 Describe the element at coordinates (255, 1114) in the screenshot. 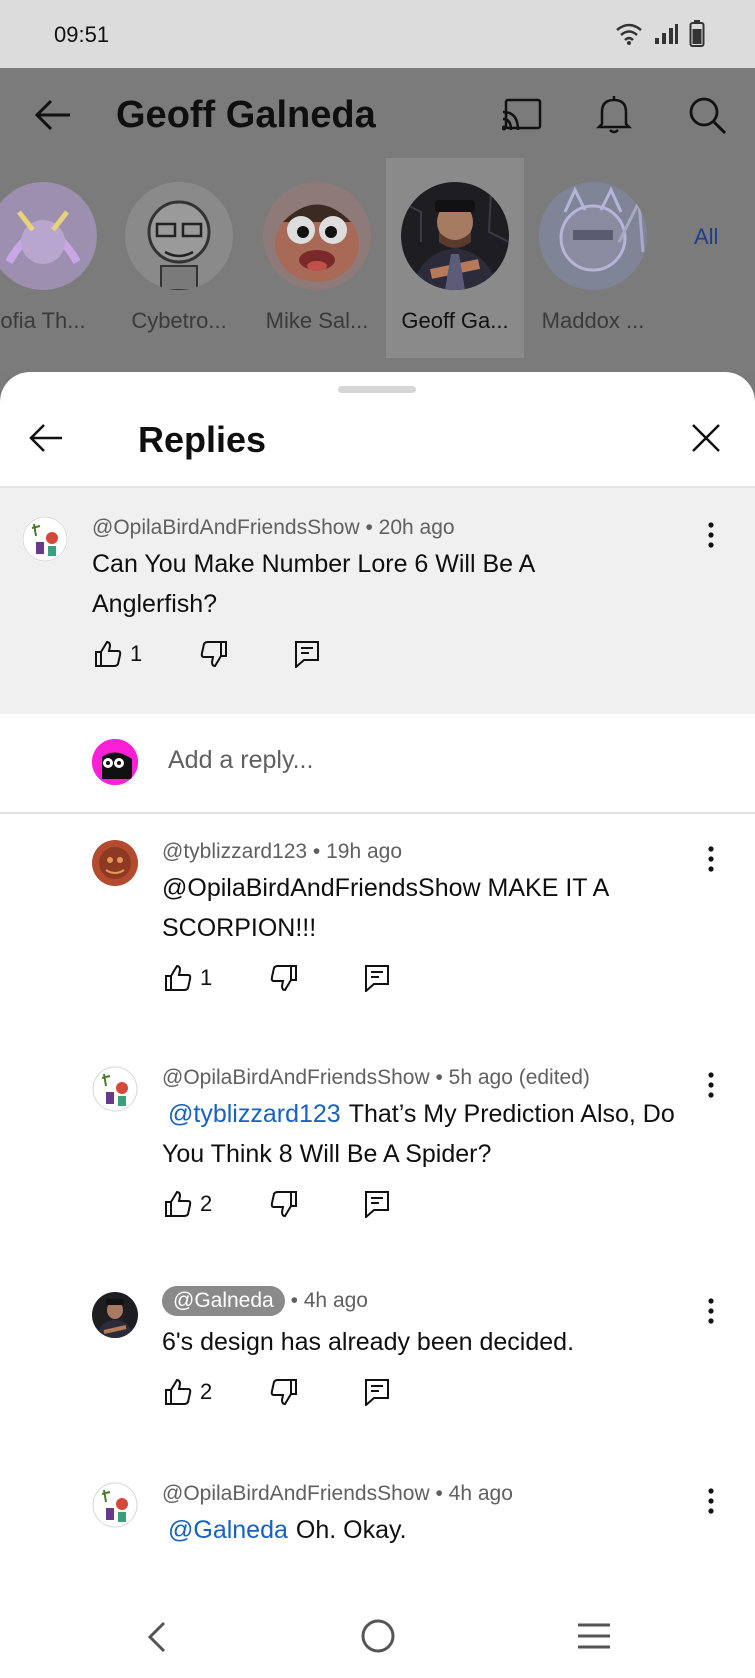

I see `mention-link: @tyblizzard123` at that location.